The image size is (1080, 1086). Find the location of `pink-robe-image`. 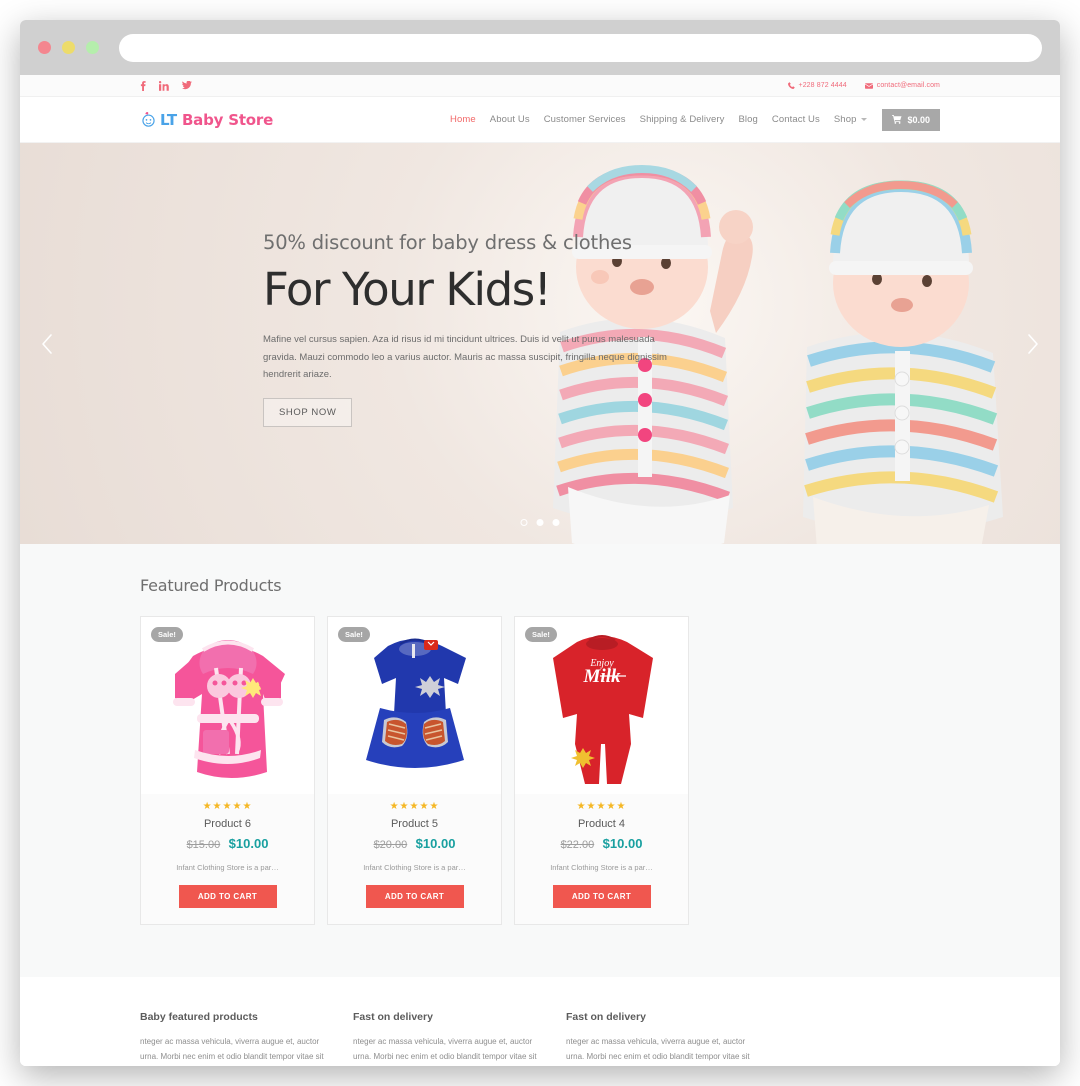

pink-robe-image is located at coordinates (228, 708).